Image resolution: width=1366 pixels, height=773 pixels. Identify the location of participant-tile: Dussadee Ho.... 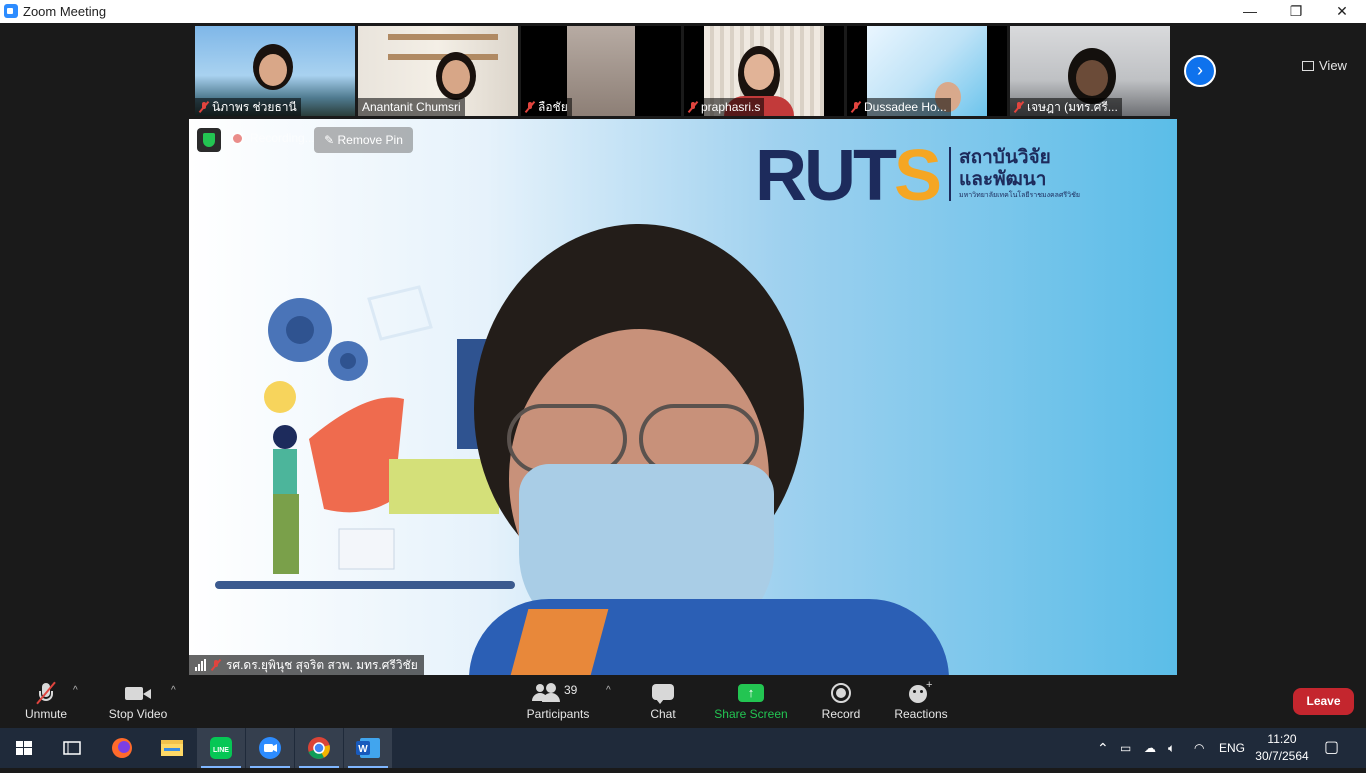
(927, 71).